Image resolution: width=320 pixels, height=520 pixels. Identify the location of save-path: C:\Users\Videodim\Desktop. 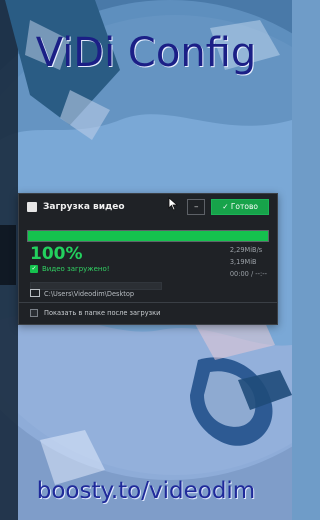
(82, 293).